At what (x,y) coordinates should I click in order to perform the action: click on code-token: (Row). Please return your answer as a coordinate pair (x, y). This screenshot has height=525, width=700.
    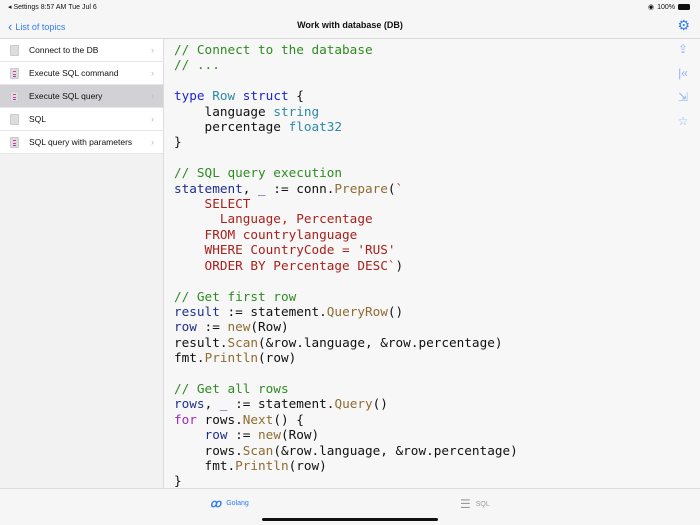
    Looking at the image, I should click on (300, 435).